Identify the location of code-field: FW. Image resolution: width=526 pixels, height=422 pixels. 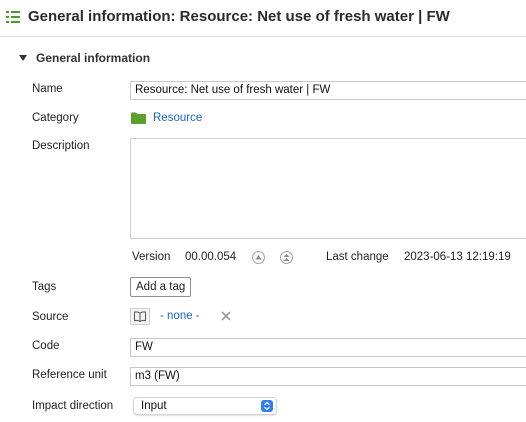
(328, 347).